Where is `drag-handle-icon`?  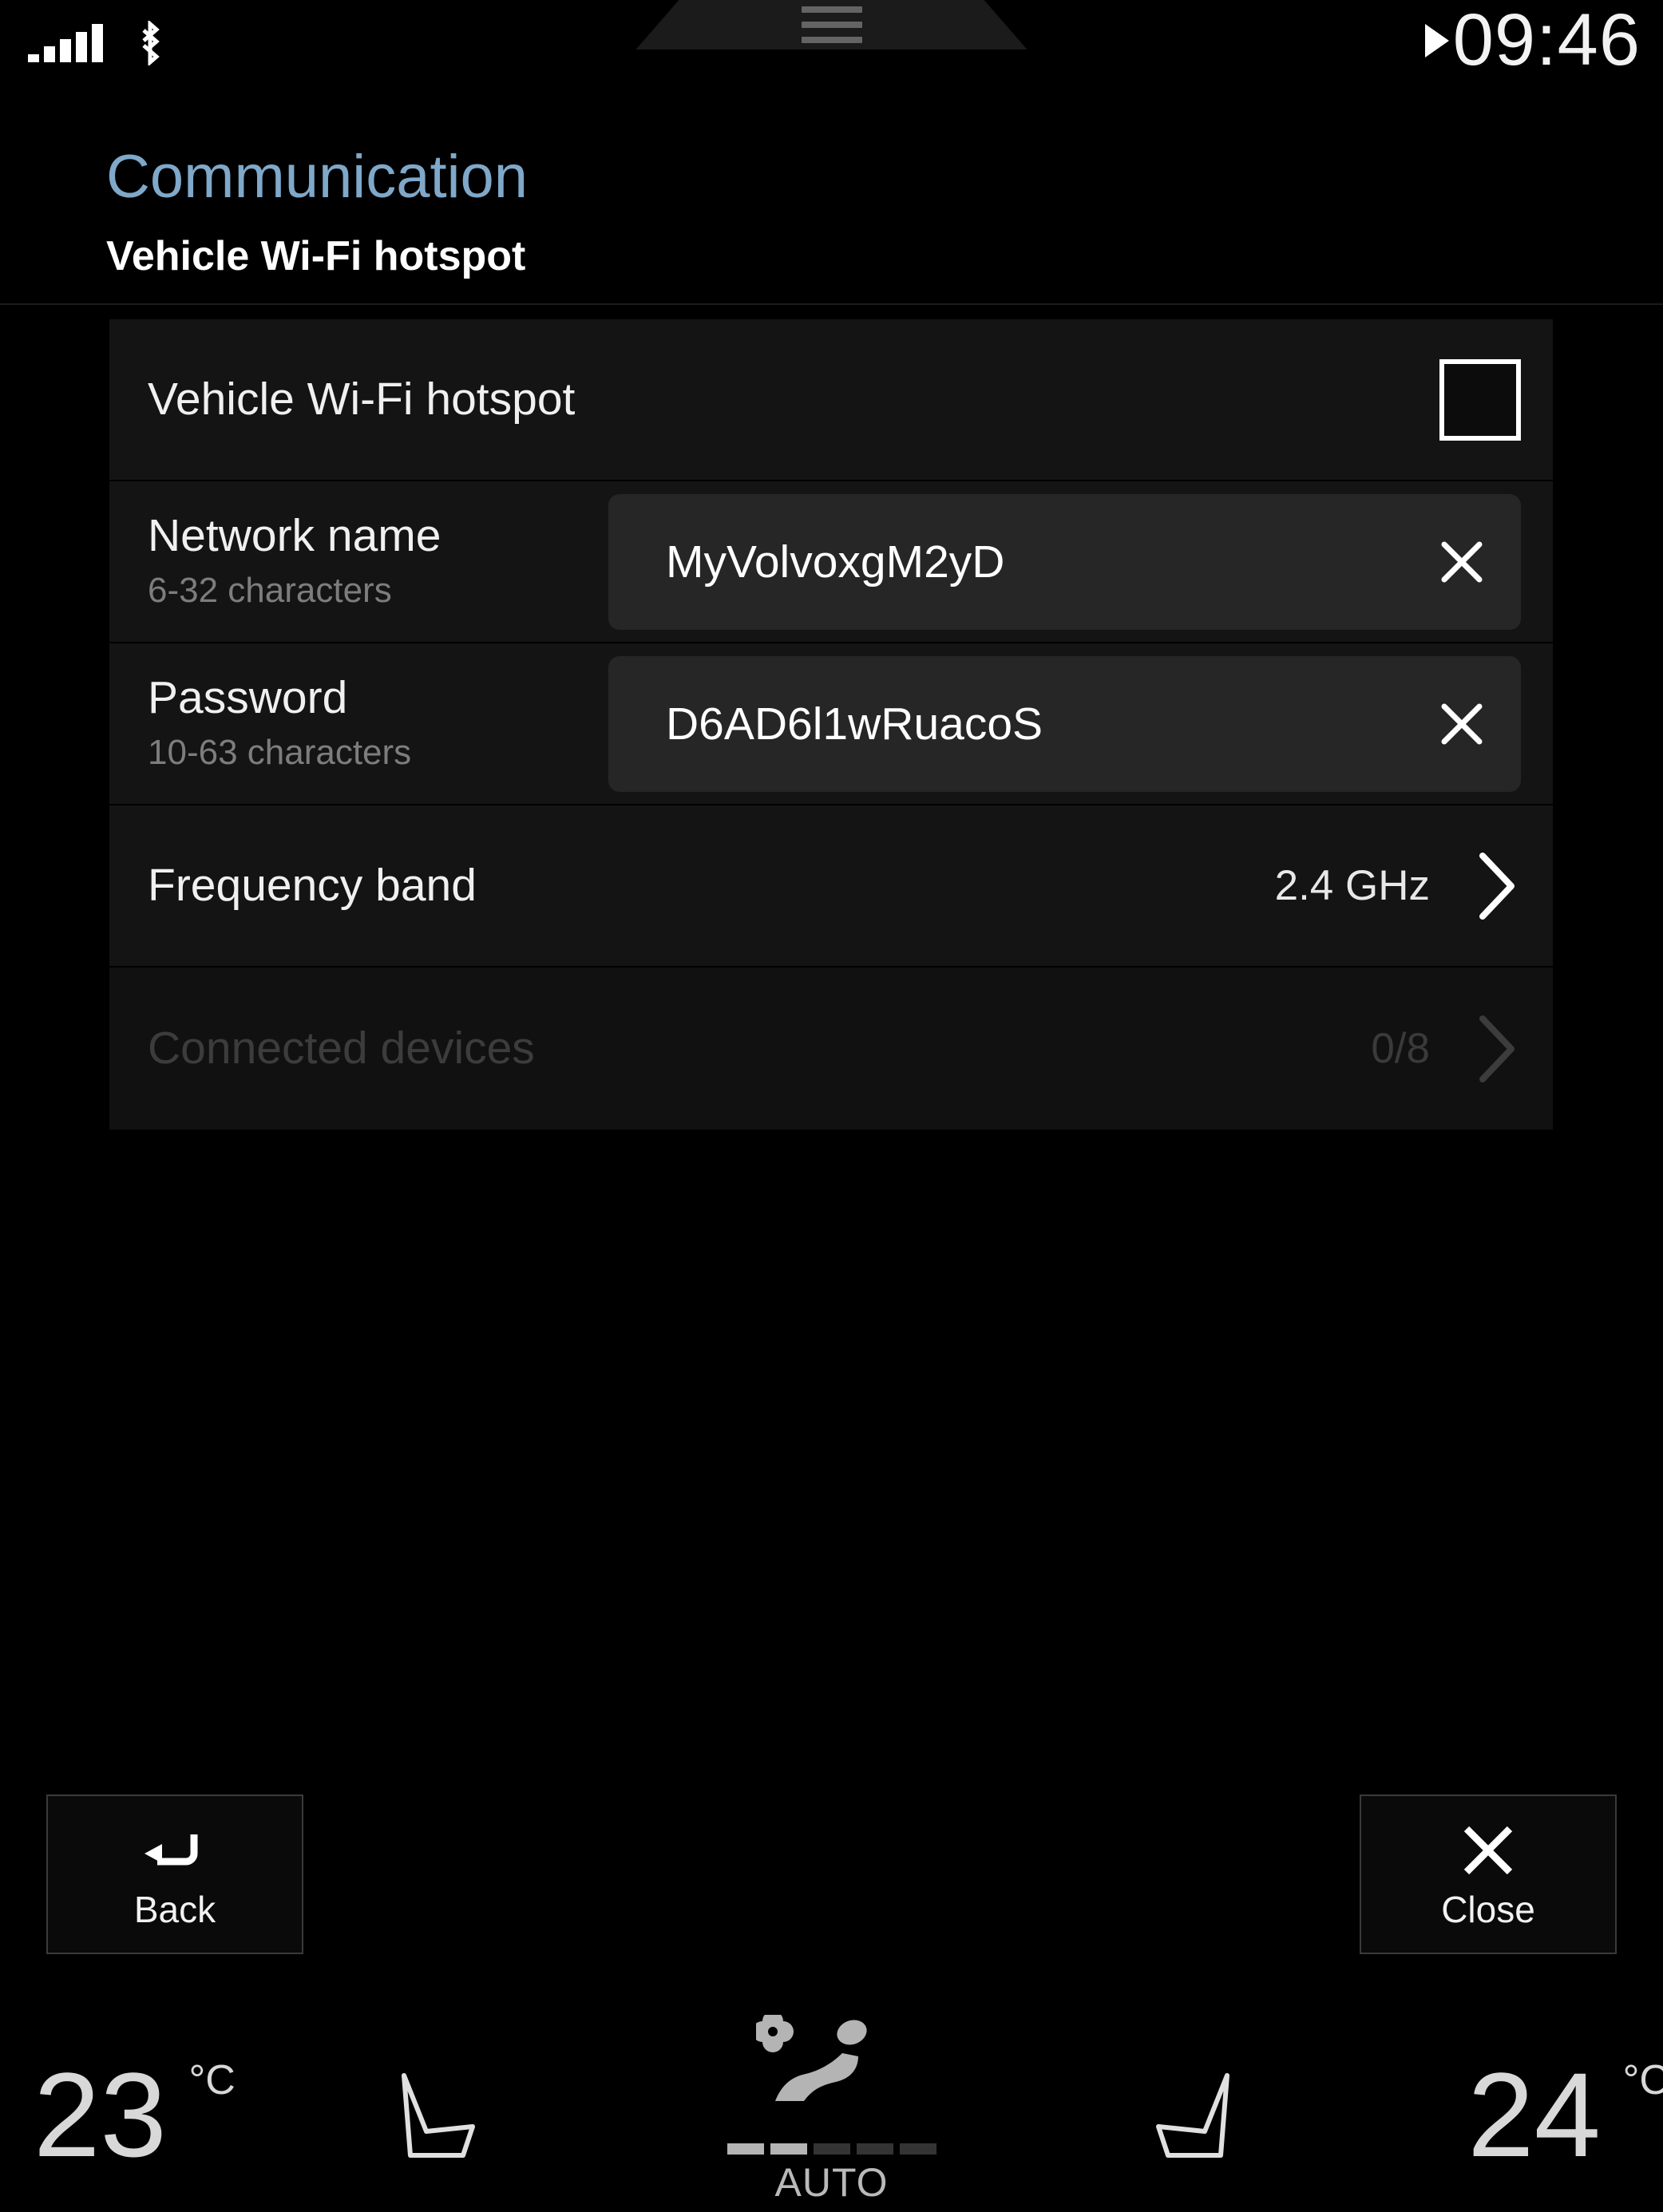 drag-handle-icon is located at coordinates (831, 24).